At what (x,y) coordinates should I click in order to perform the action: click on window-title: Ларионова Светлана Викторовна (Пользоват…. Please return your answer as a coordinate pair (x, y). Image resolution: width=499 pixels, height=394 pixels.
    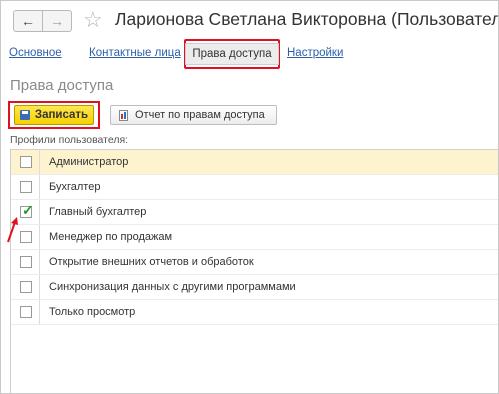
    Looking at the image, I should click on (307, 19).